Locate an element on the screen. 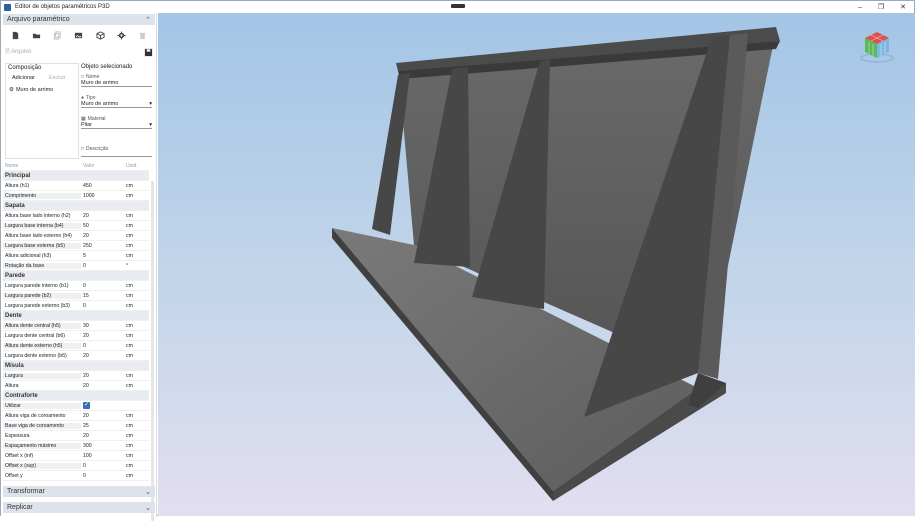 The height and width of the screenshot is (526, 915). property-label: Altura is located at coordinates (12, 385).